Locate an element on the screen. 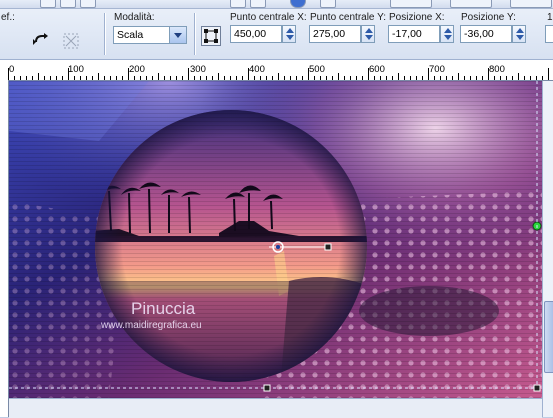 This screenshot has width=553, height=418. center-x-field: 450,00 is located at coordinates (256, 34).